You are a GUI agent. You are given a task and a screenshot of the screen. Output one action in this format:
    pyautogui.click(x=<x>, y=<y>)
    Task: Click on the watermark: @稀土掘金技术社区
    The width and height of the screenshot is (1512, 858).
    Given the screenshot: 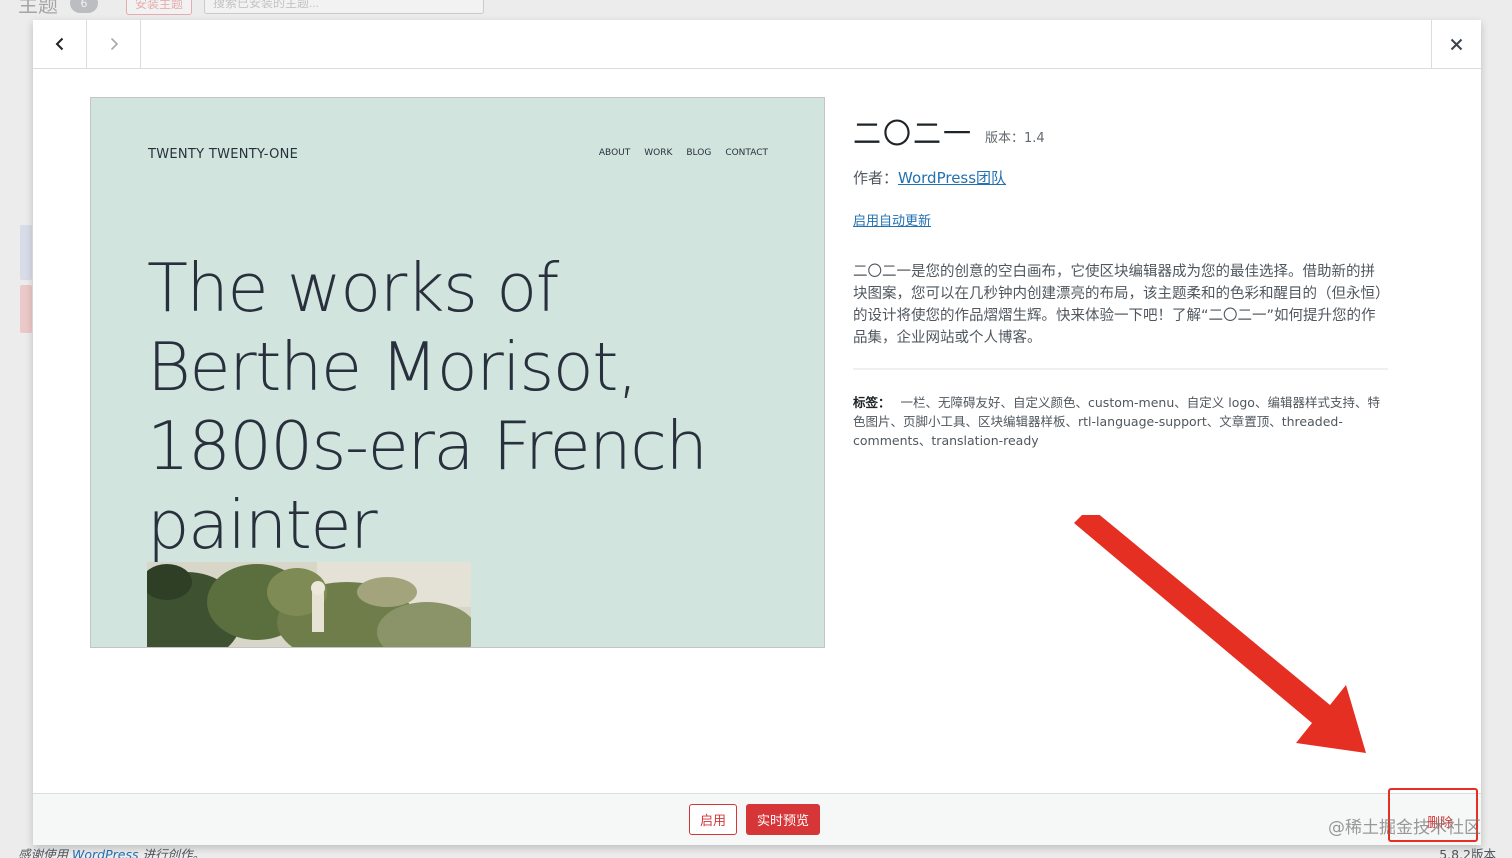 What is the action you would take?
    pyautogui.click(x=1404, y=828)
    